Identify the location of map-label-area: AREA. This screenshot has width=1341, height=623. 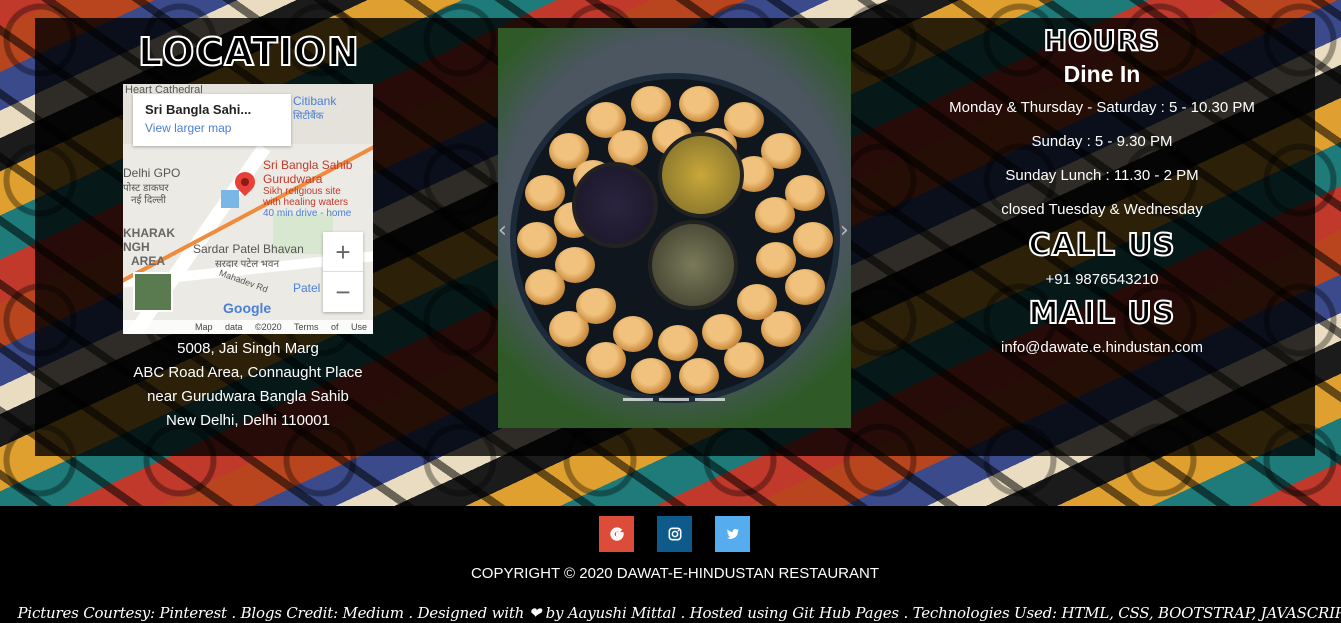
(148, 261).